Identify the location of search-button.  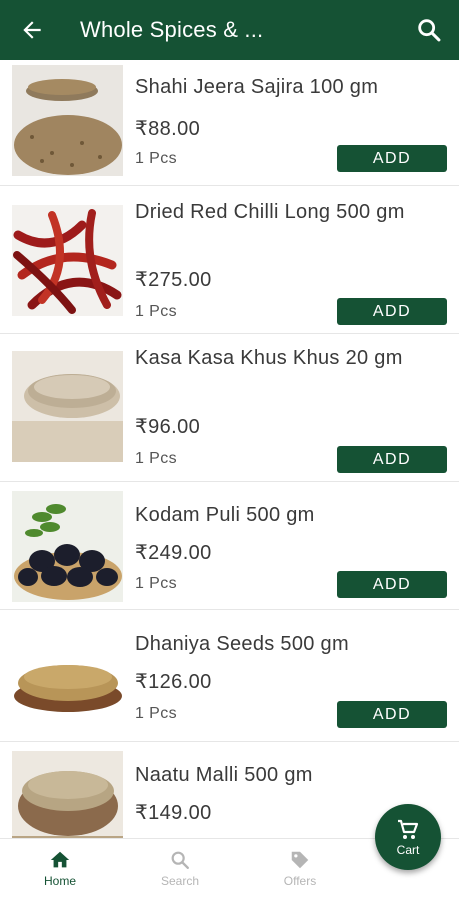
(429, 30).